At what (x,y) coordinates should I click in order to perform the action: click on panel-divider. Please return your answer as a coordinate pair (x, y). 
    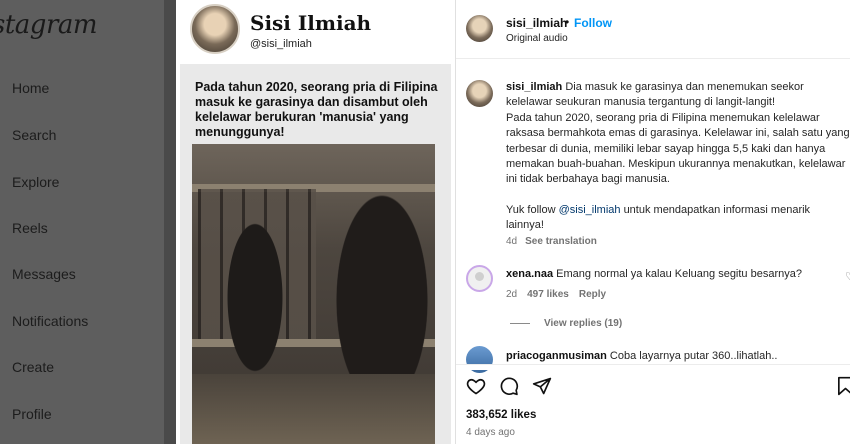
    Looking at the image, I should click on (455, 222).